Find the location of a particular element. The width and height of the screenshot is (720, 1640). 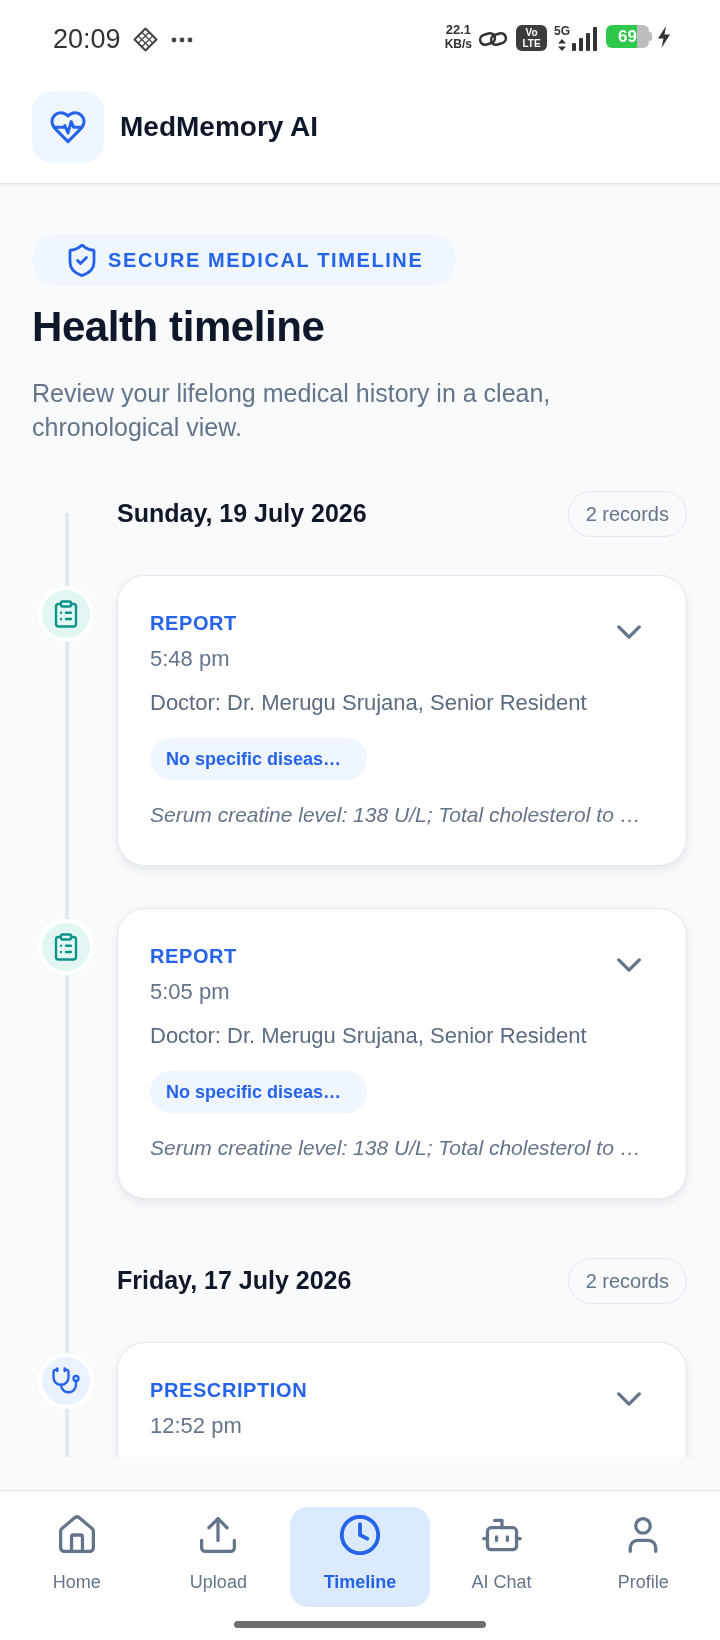

data-arrows-icon is located at coordinates (562, 45).